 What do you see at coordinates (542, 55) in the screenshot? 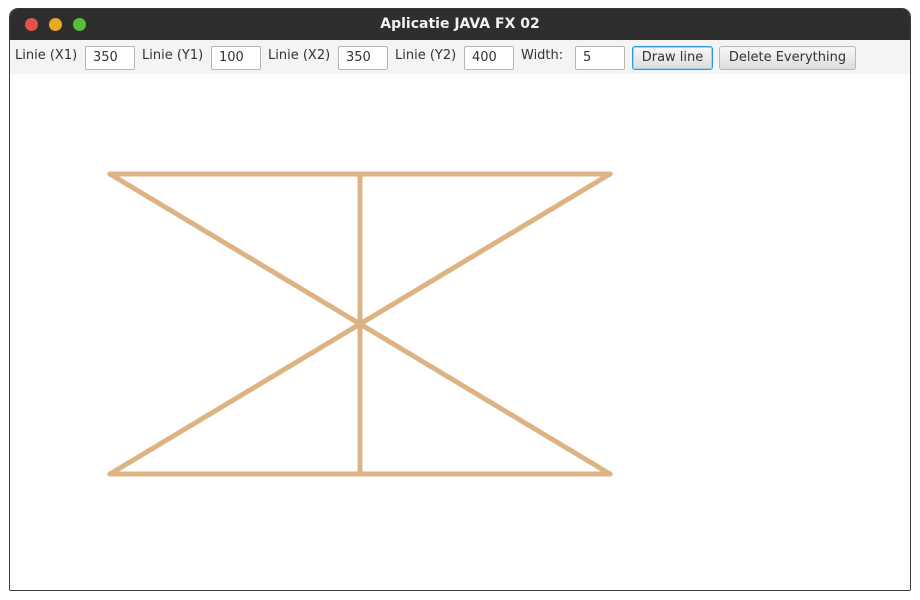
I see `width-label: Width:` at bounding box center [542, 55].